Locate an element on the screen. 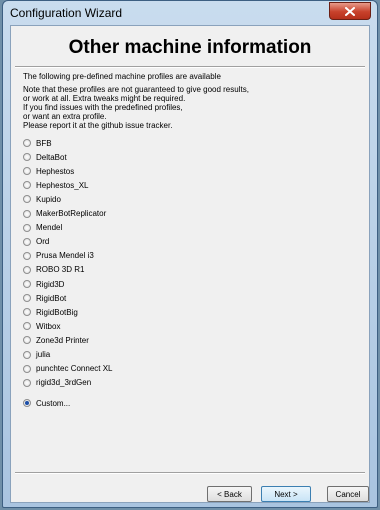  radio-label: Prusa Mendel i3 is located at coordinates (65, 256).